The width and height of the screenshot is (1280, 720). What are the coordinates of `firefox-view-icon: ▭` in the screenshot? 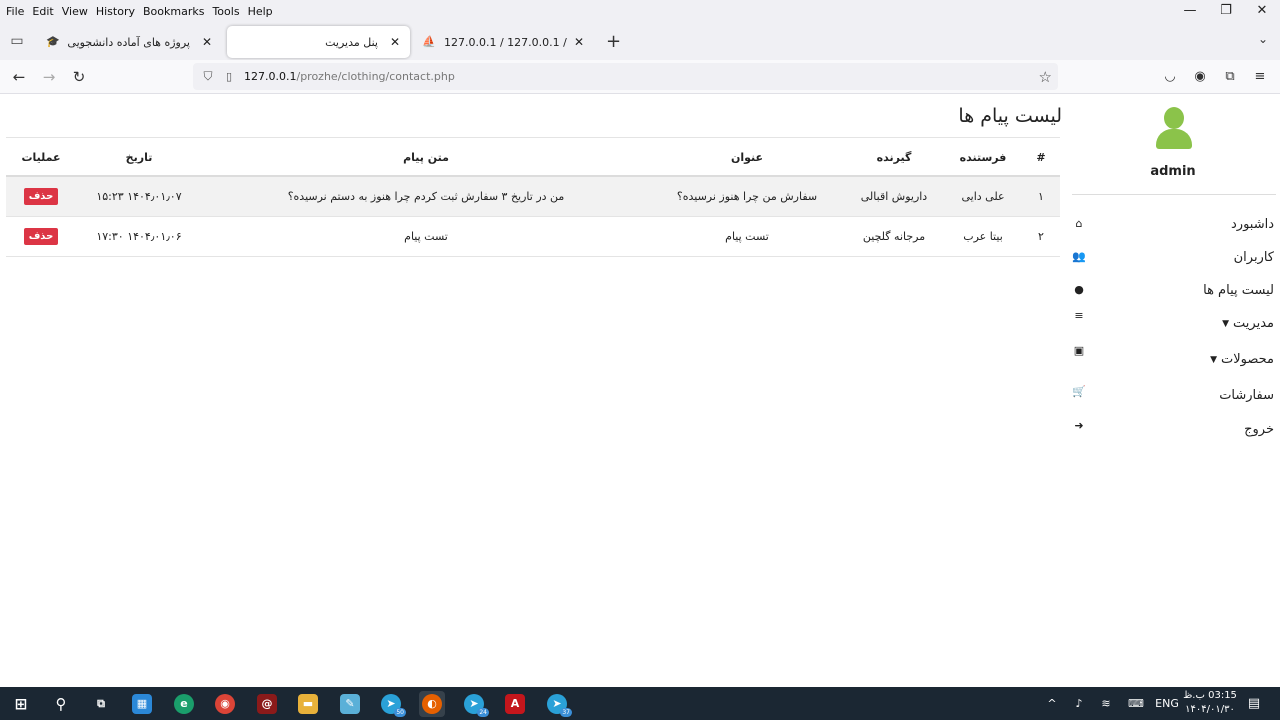 It's located at (17, 41).